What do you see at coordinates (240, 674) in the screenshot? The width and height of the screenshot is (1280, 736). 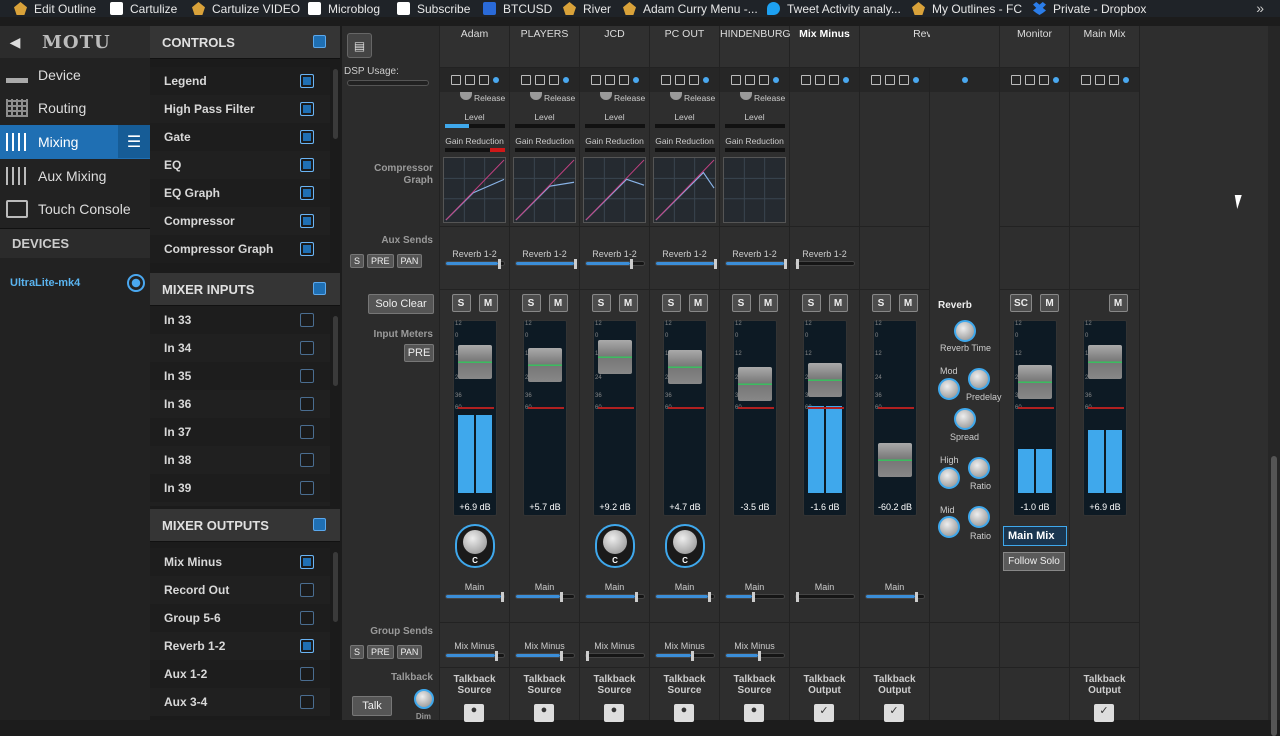 I see `panel-item: Aux 1-2` at bounding box center [240, 674].